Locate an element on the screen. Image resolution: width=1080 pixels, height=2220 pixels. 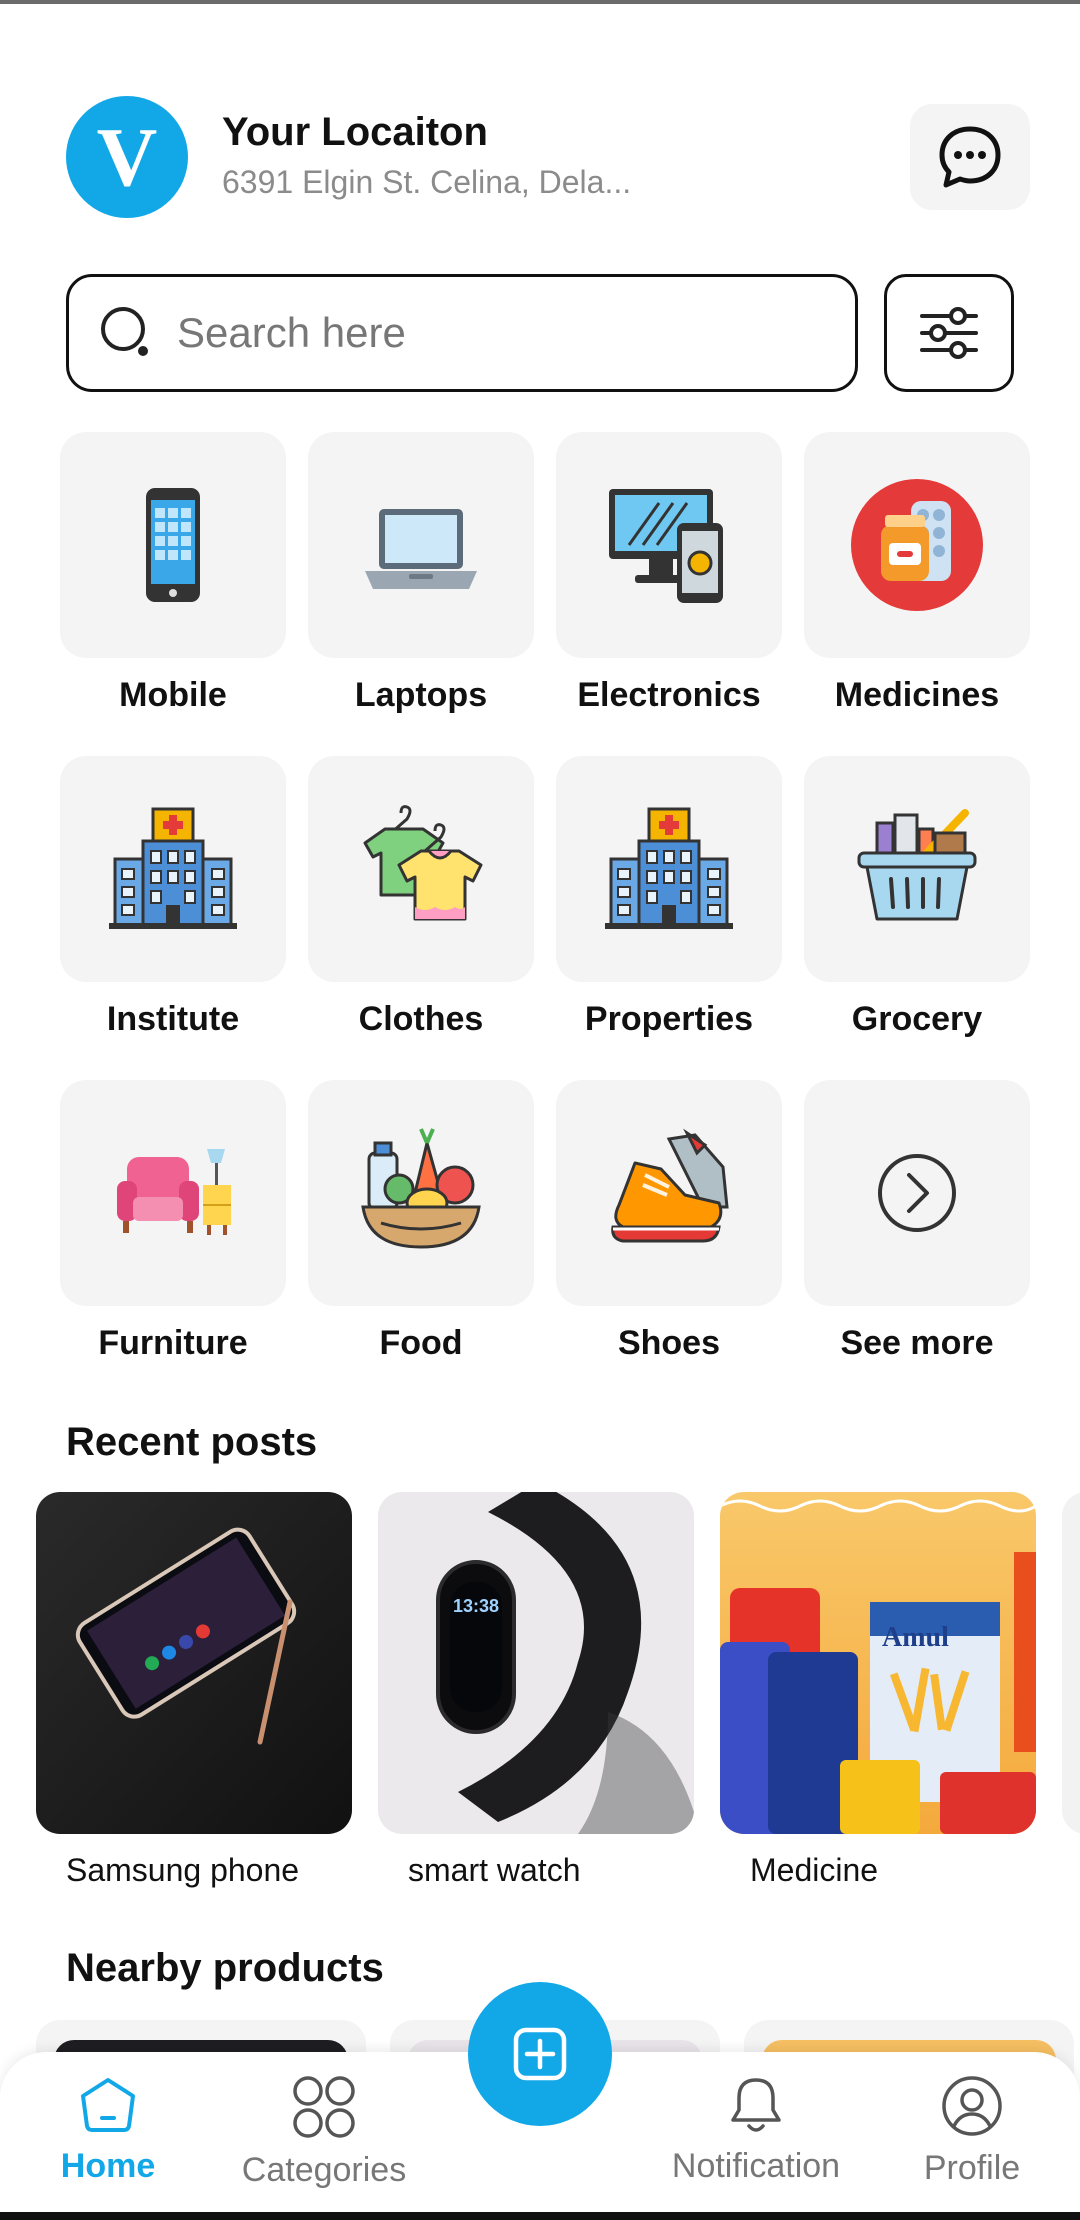
category-label: Clothes is located at coordinates (421, 1019).